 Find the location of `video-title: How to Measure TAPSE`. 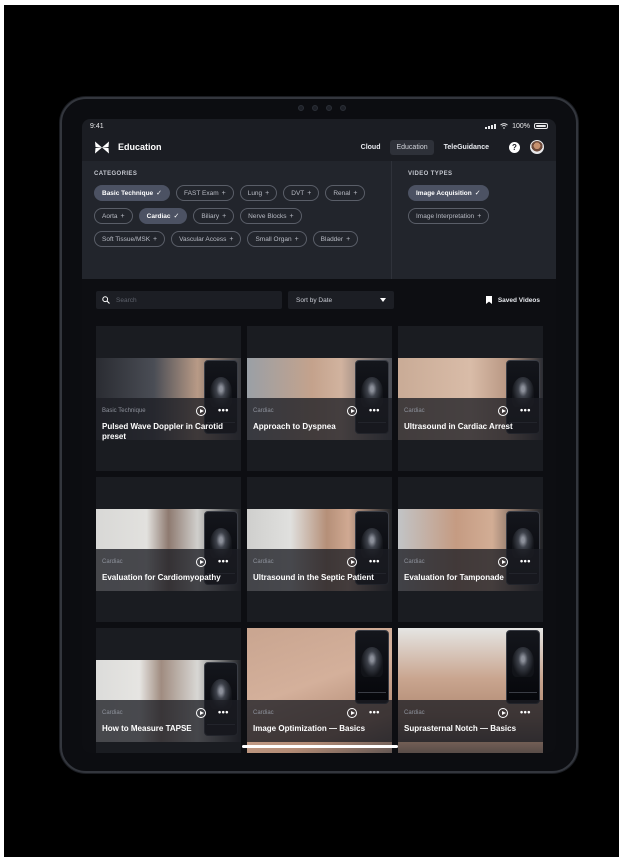

video-title: How to Measure TAPSE is located at coordinates (147, 728).